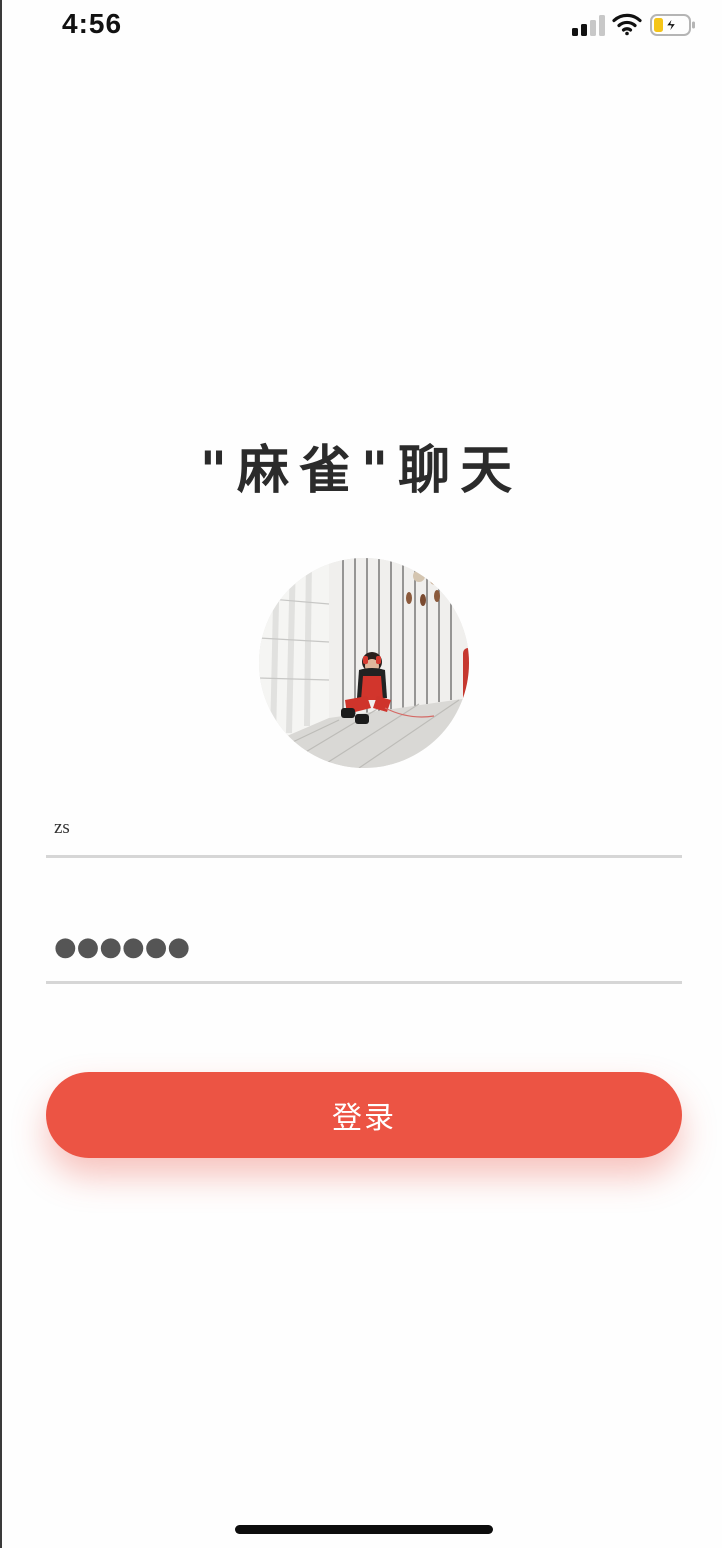 Image resolution: width=722 pixels, height=1548 pixels. I want to click on cellular-signal-icon, so click(589, 25).